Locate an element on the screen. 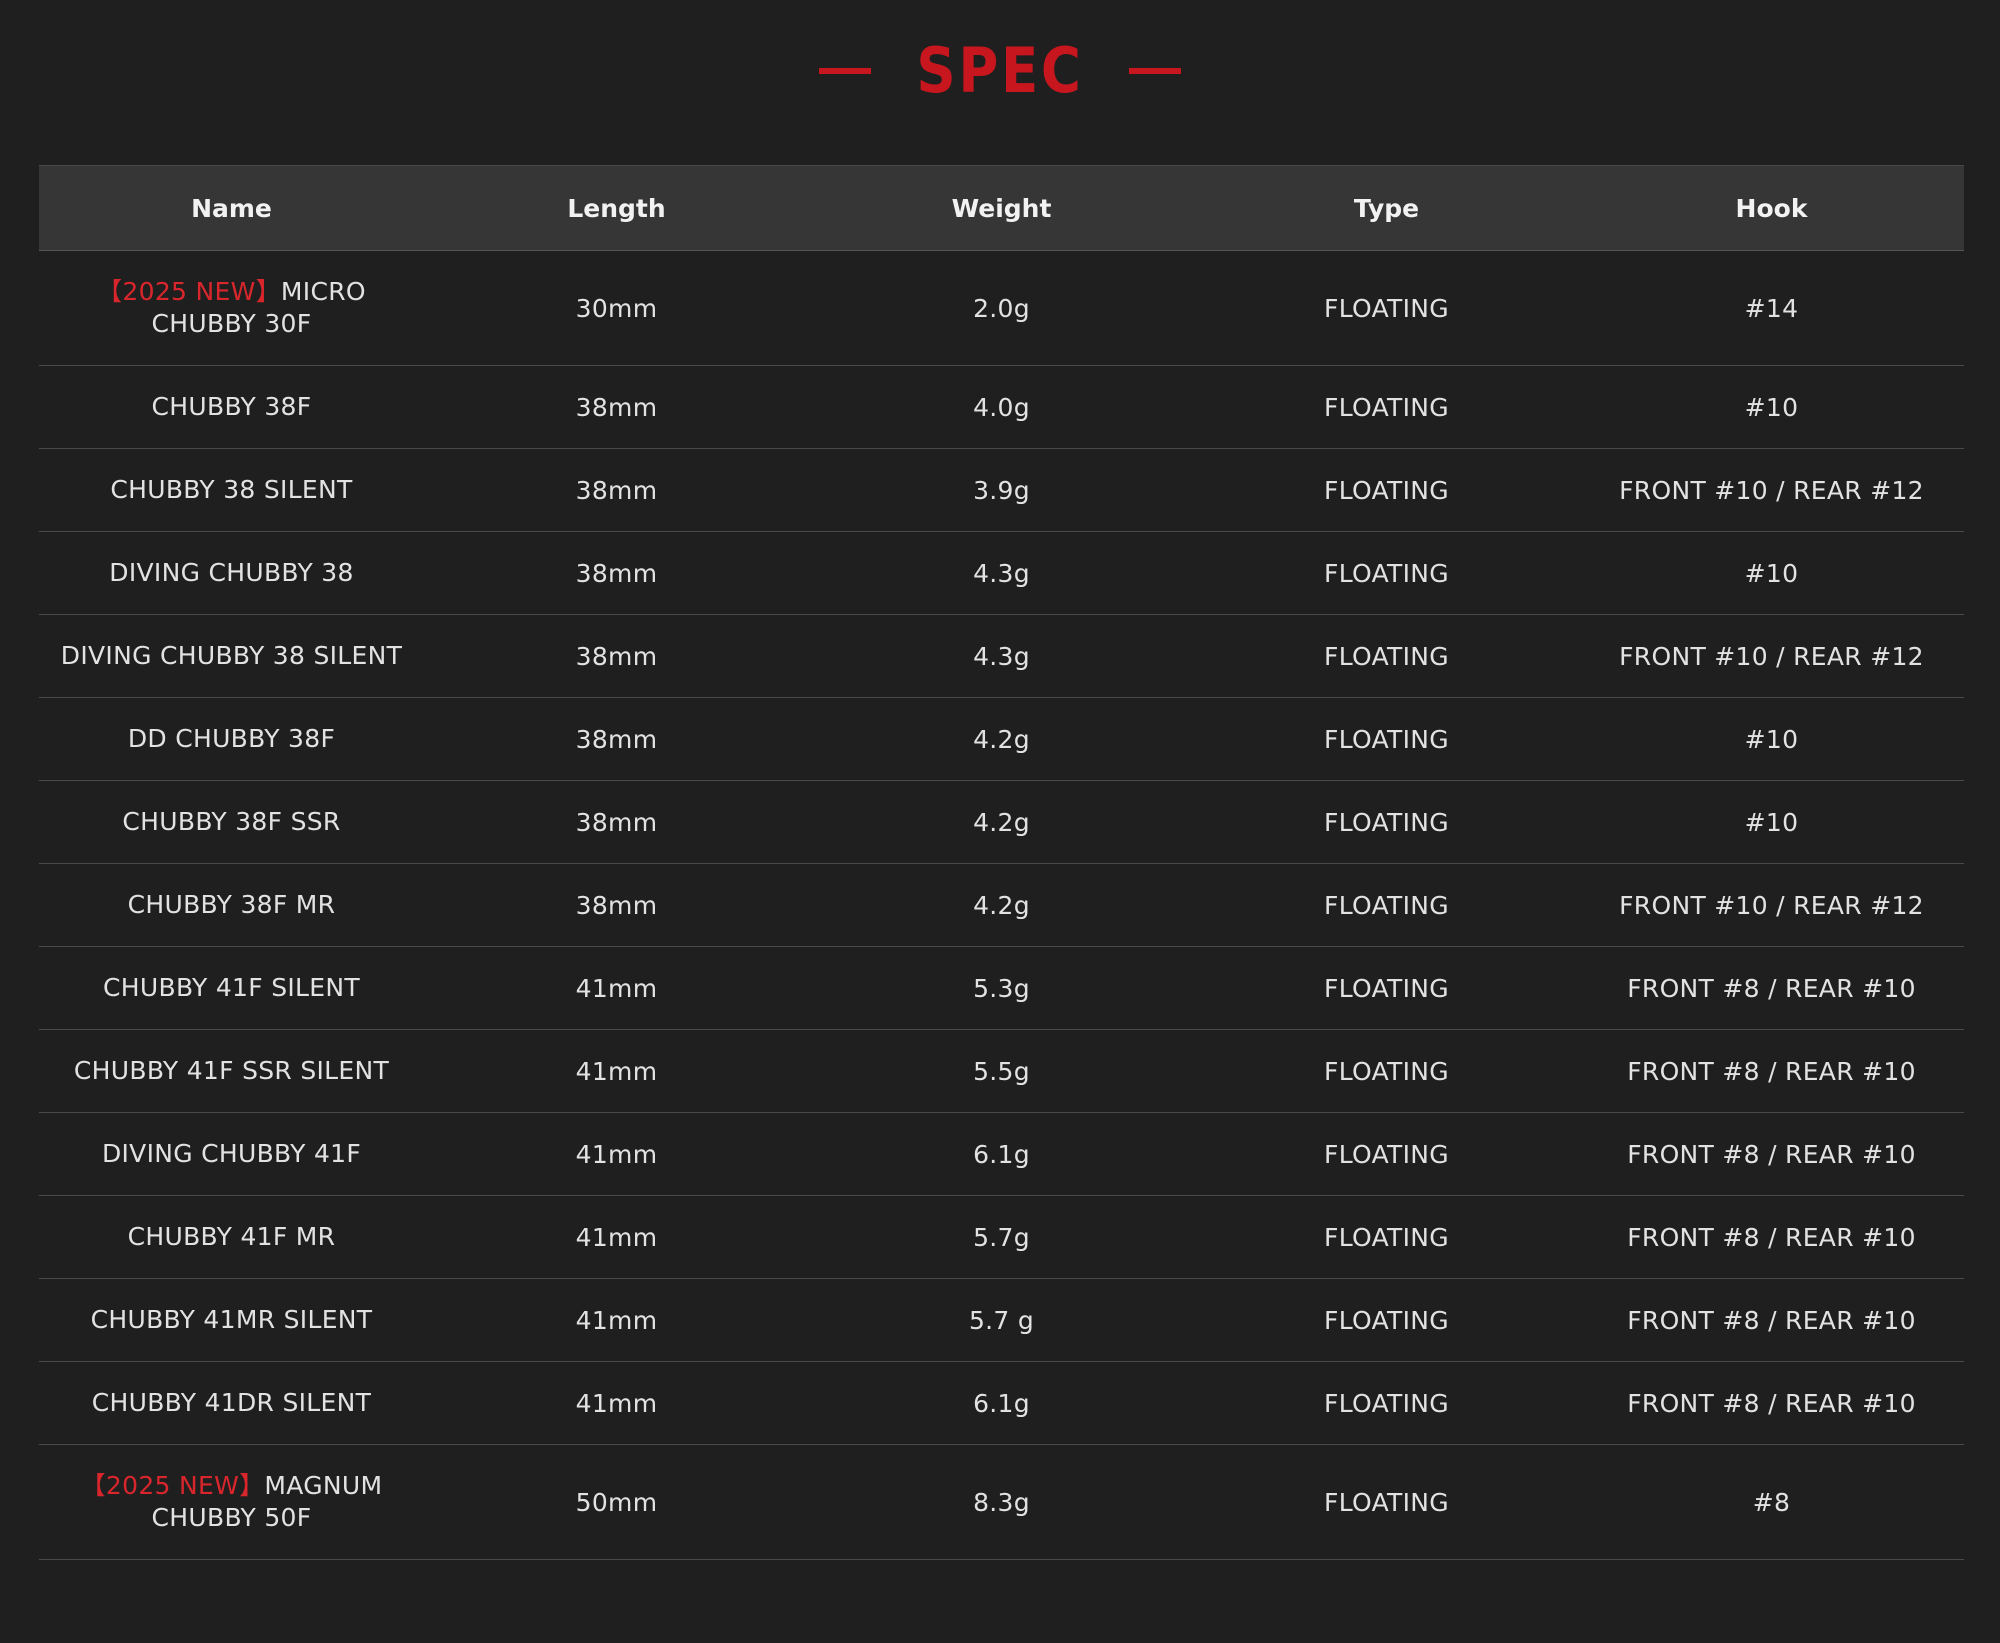 The width and height of the screenshot is (2000, 1643). page-title: SPEC is located at coordinates (1000, 70).